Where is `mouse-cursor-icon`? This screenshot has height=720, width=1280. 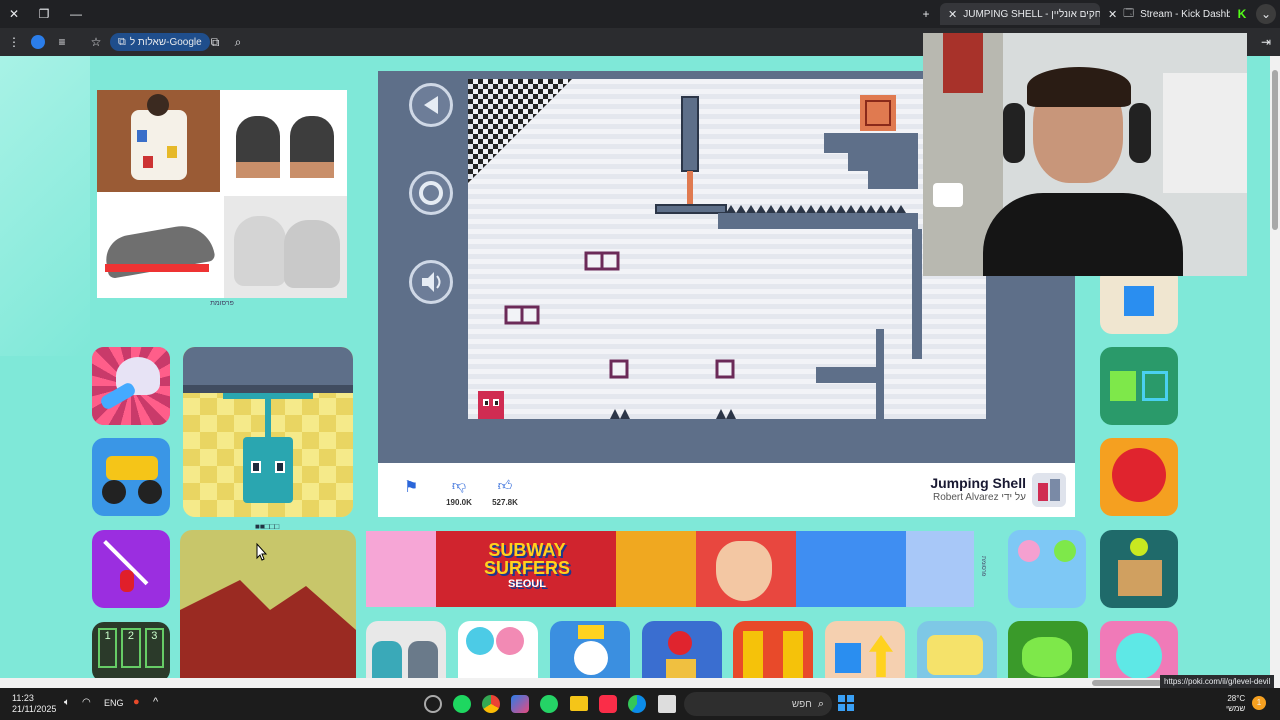 mouse-cursor-icon is located at coordinates (261, 552).